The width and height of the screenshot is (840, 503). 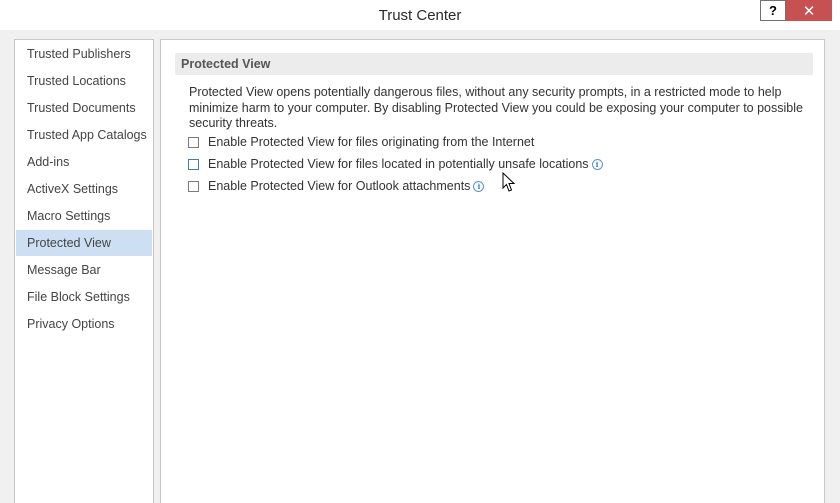 What do you see at coordinates (84, 324) in the screenshot?
I see `sidebar-item-privacy-options: Privacy Options` at bounding box center [84, 324].